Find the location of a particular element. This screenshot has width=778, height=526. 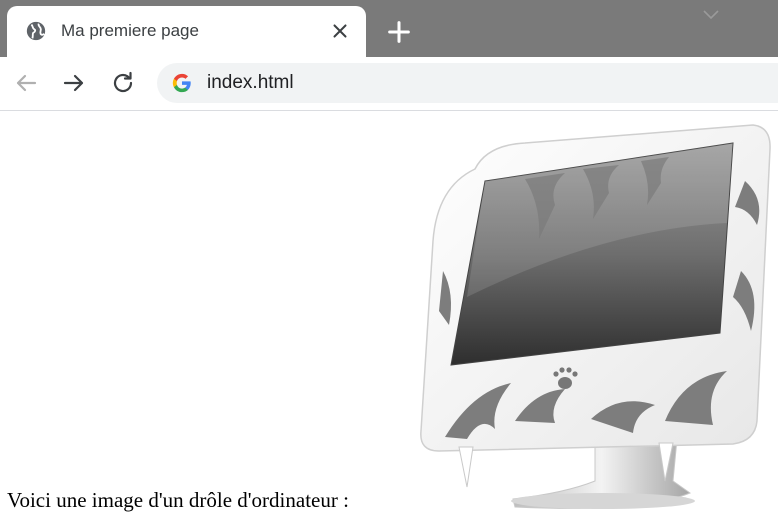

reload-icon is located at coordinates (123, 83).